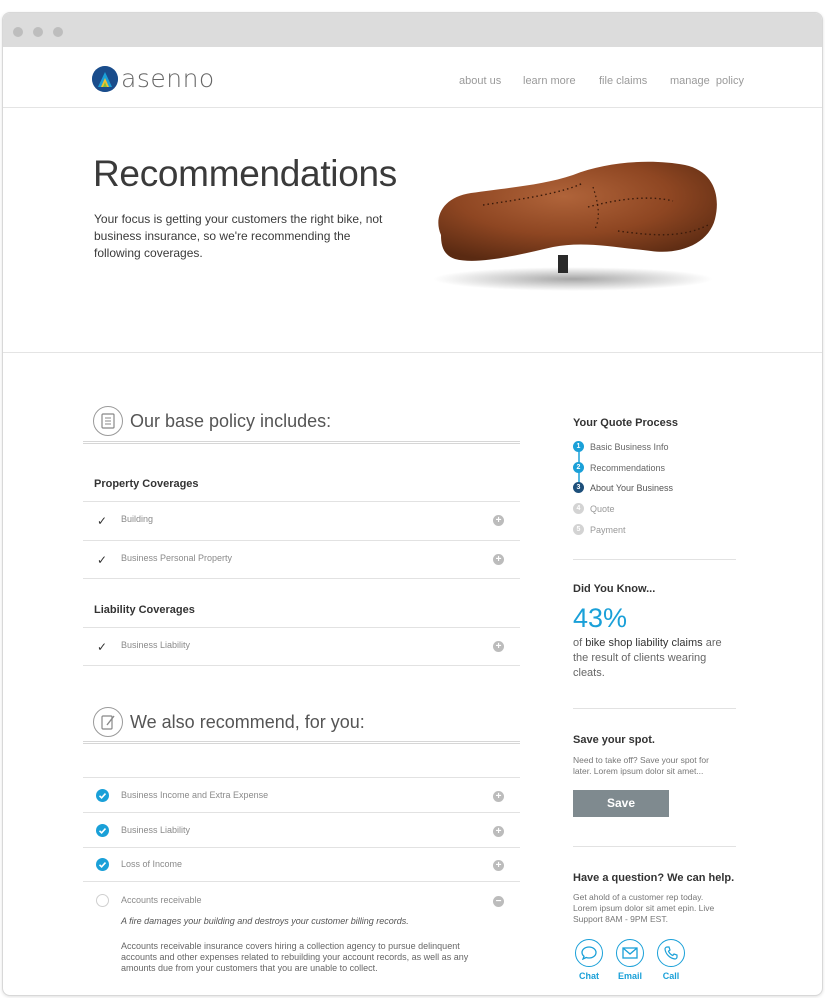 The image size is (825, 998). What do you see at coordinates (247, 721) in the screenshot?
I see `recommend-title: We also recommend, for you:` at bounding box center [247, 721].